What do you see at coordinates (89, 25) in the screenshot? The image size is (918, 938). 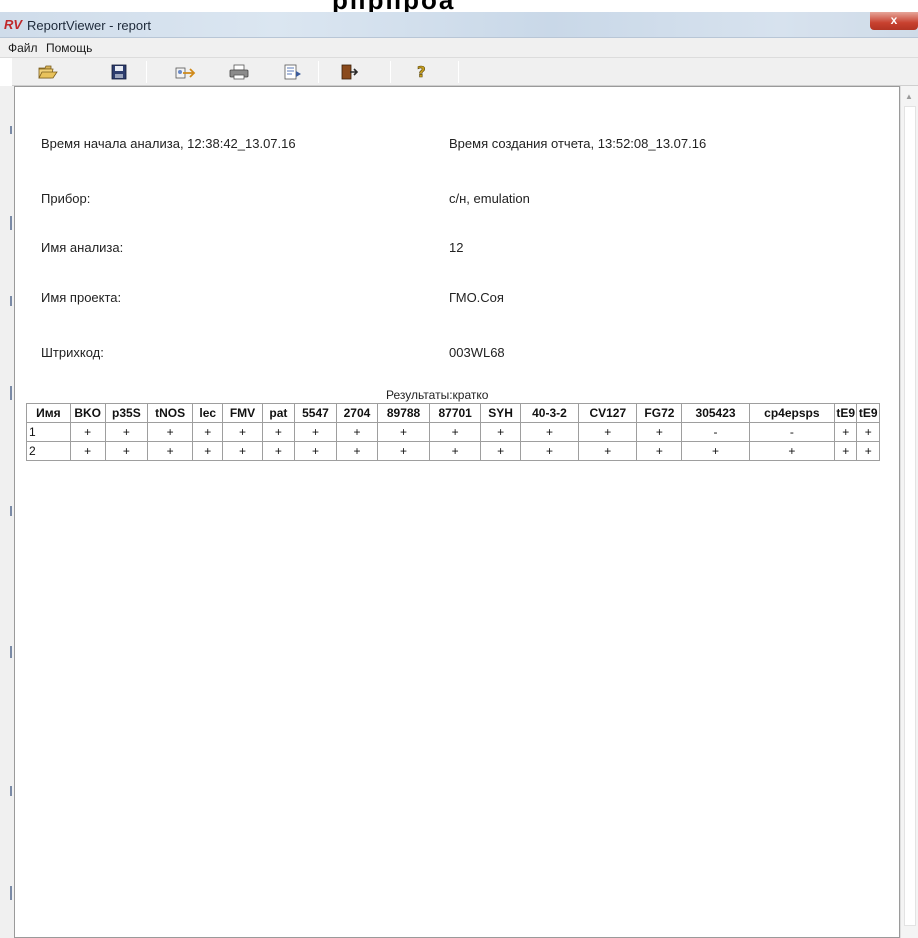 I see `window-title: ReportViewer - report` at bounding box center [89, 25].